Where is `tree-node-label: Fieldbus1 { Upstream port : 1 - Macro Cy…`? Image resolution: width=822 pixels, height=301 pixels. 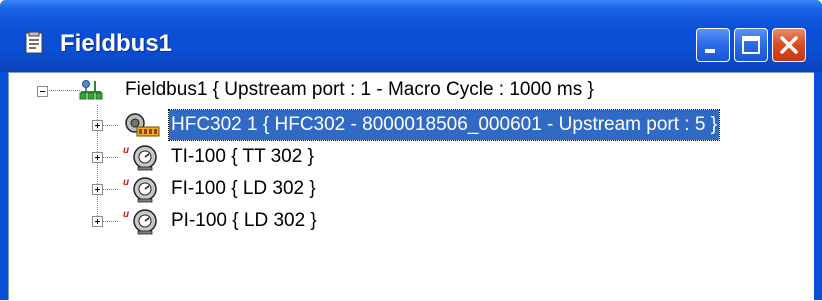 tree-node-label: Fieldbus1 { Upstream port : 1 - Macro Cy… is located at coordinates (359, 90).